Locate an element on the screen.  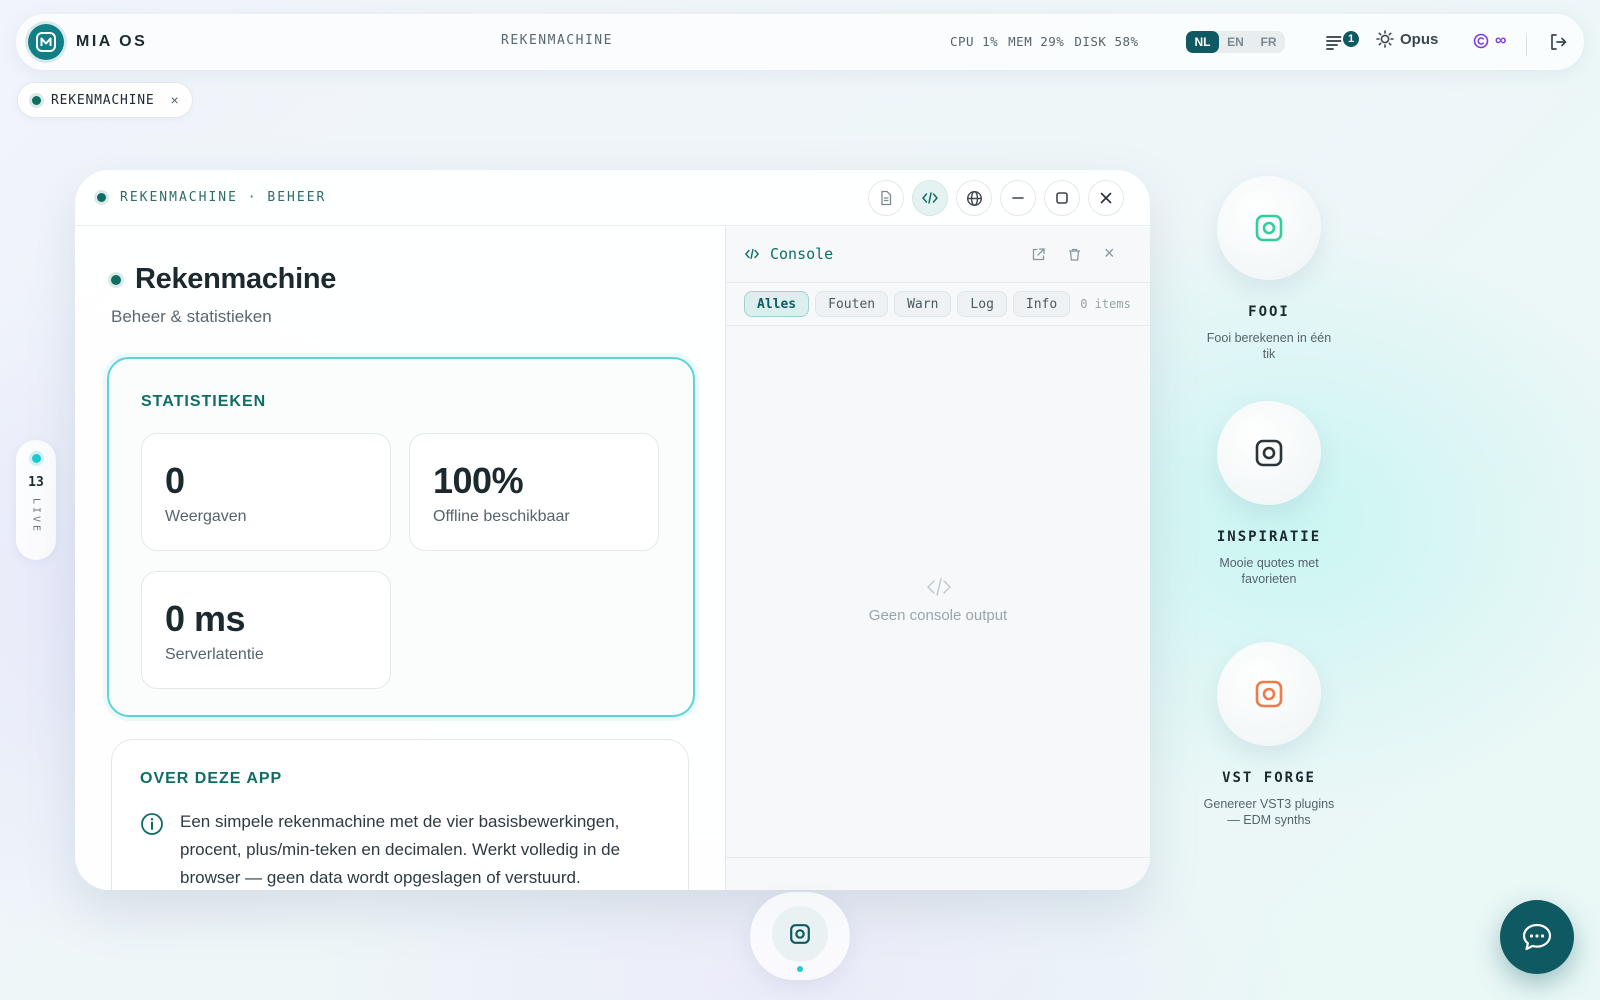
shortcut-description: Mooie quotes met favorieten is located at coordinates (1269, 571).